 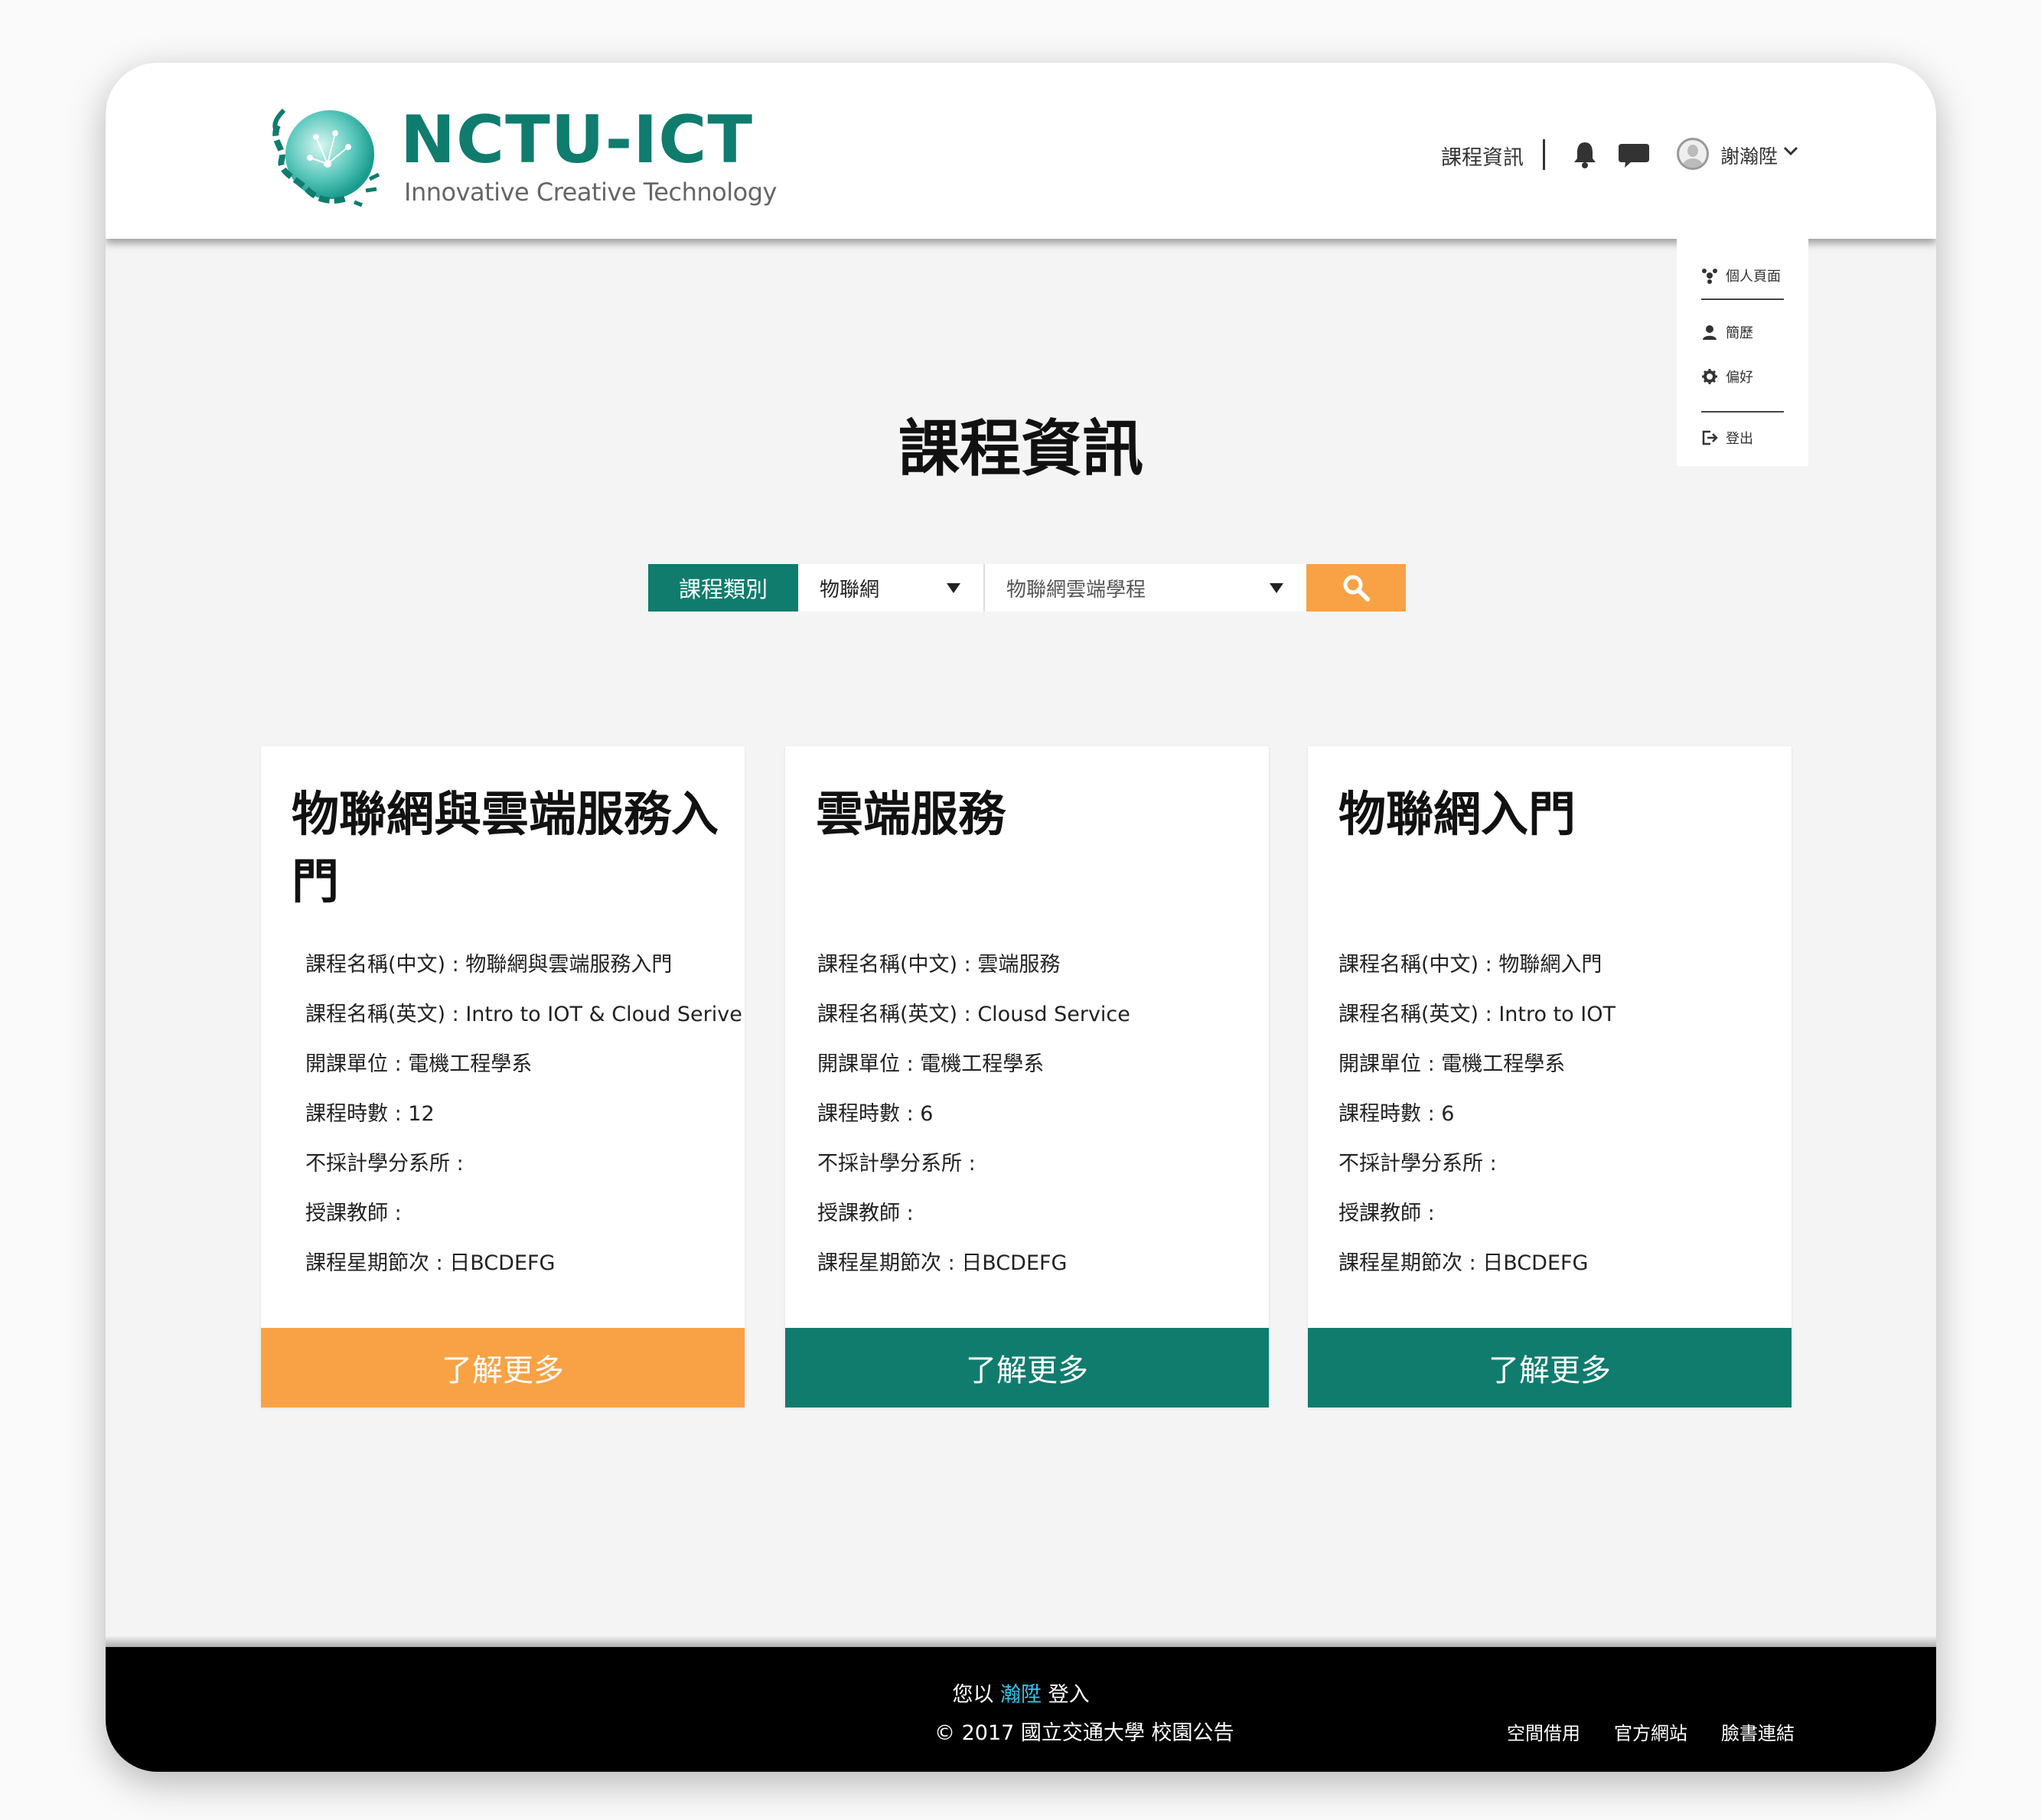 I want to click on menu-item-resume: 簡歷, so click(x=1727, y=332).